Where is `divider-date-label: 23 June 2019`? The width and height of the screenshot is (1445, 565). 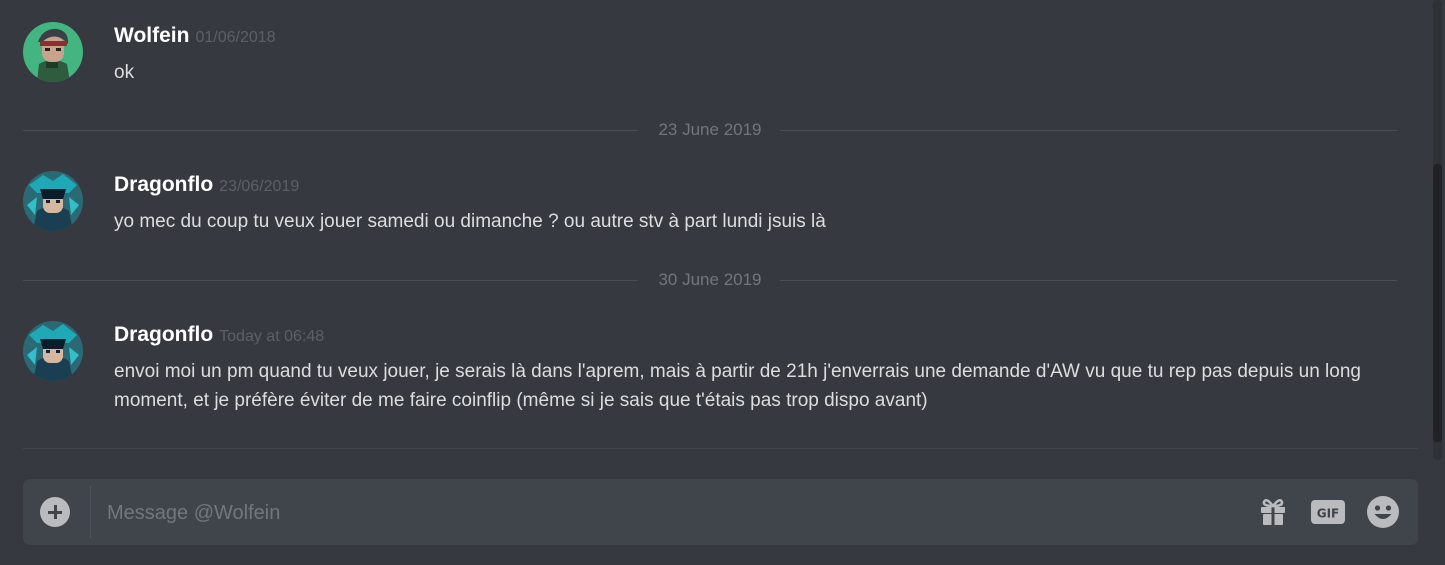
divider-date-label: 23 June 2019 is located at coordinates (710, 129).